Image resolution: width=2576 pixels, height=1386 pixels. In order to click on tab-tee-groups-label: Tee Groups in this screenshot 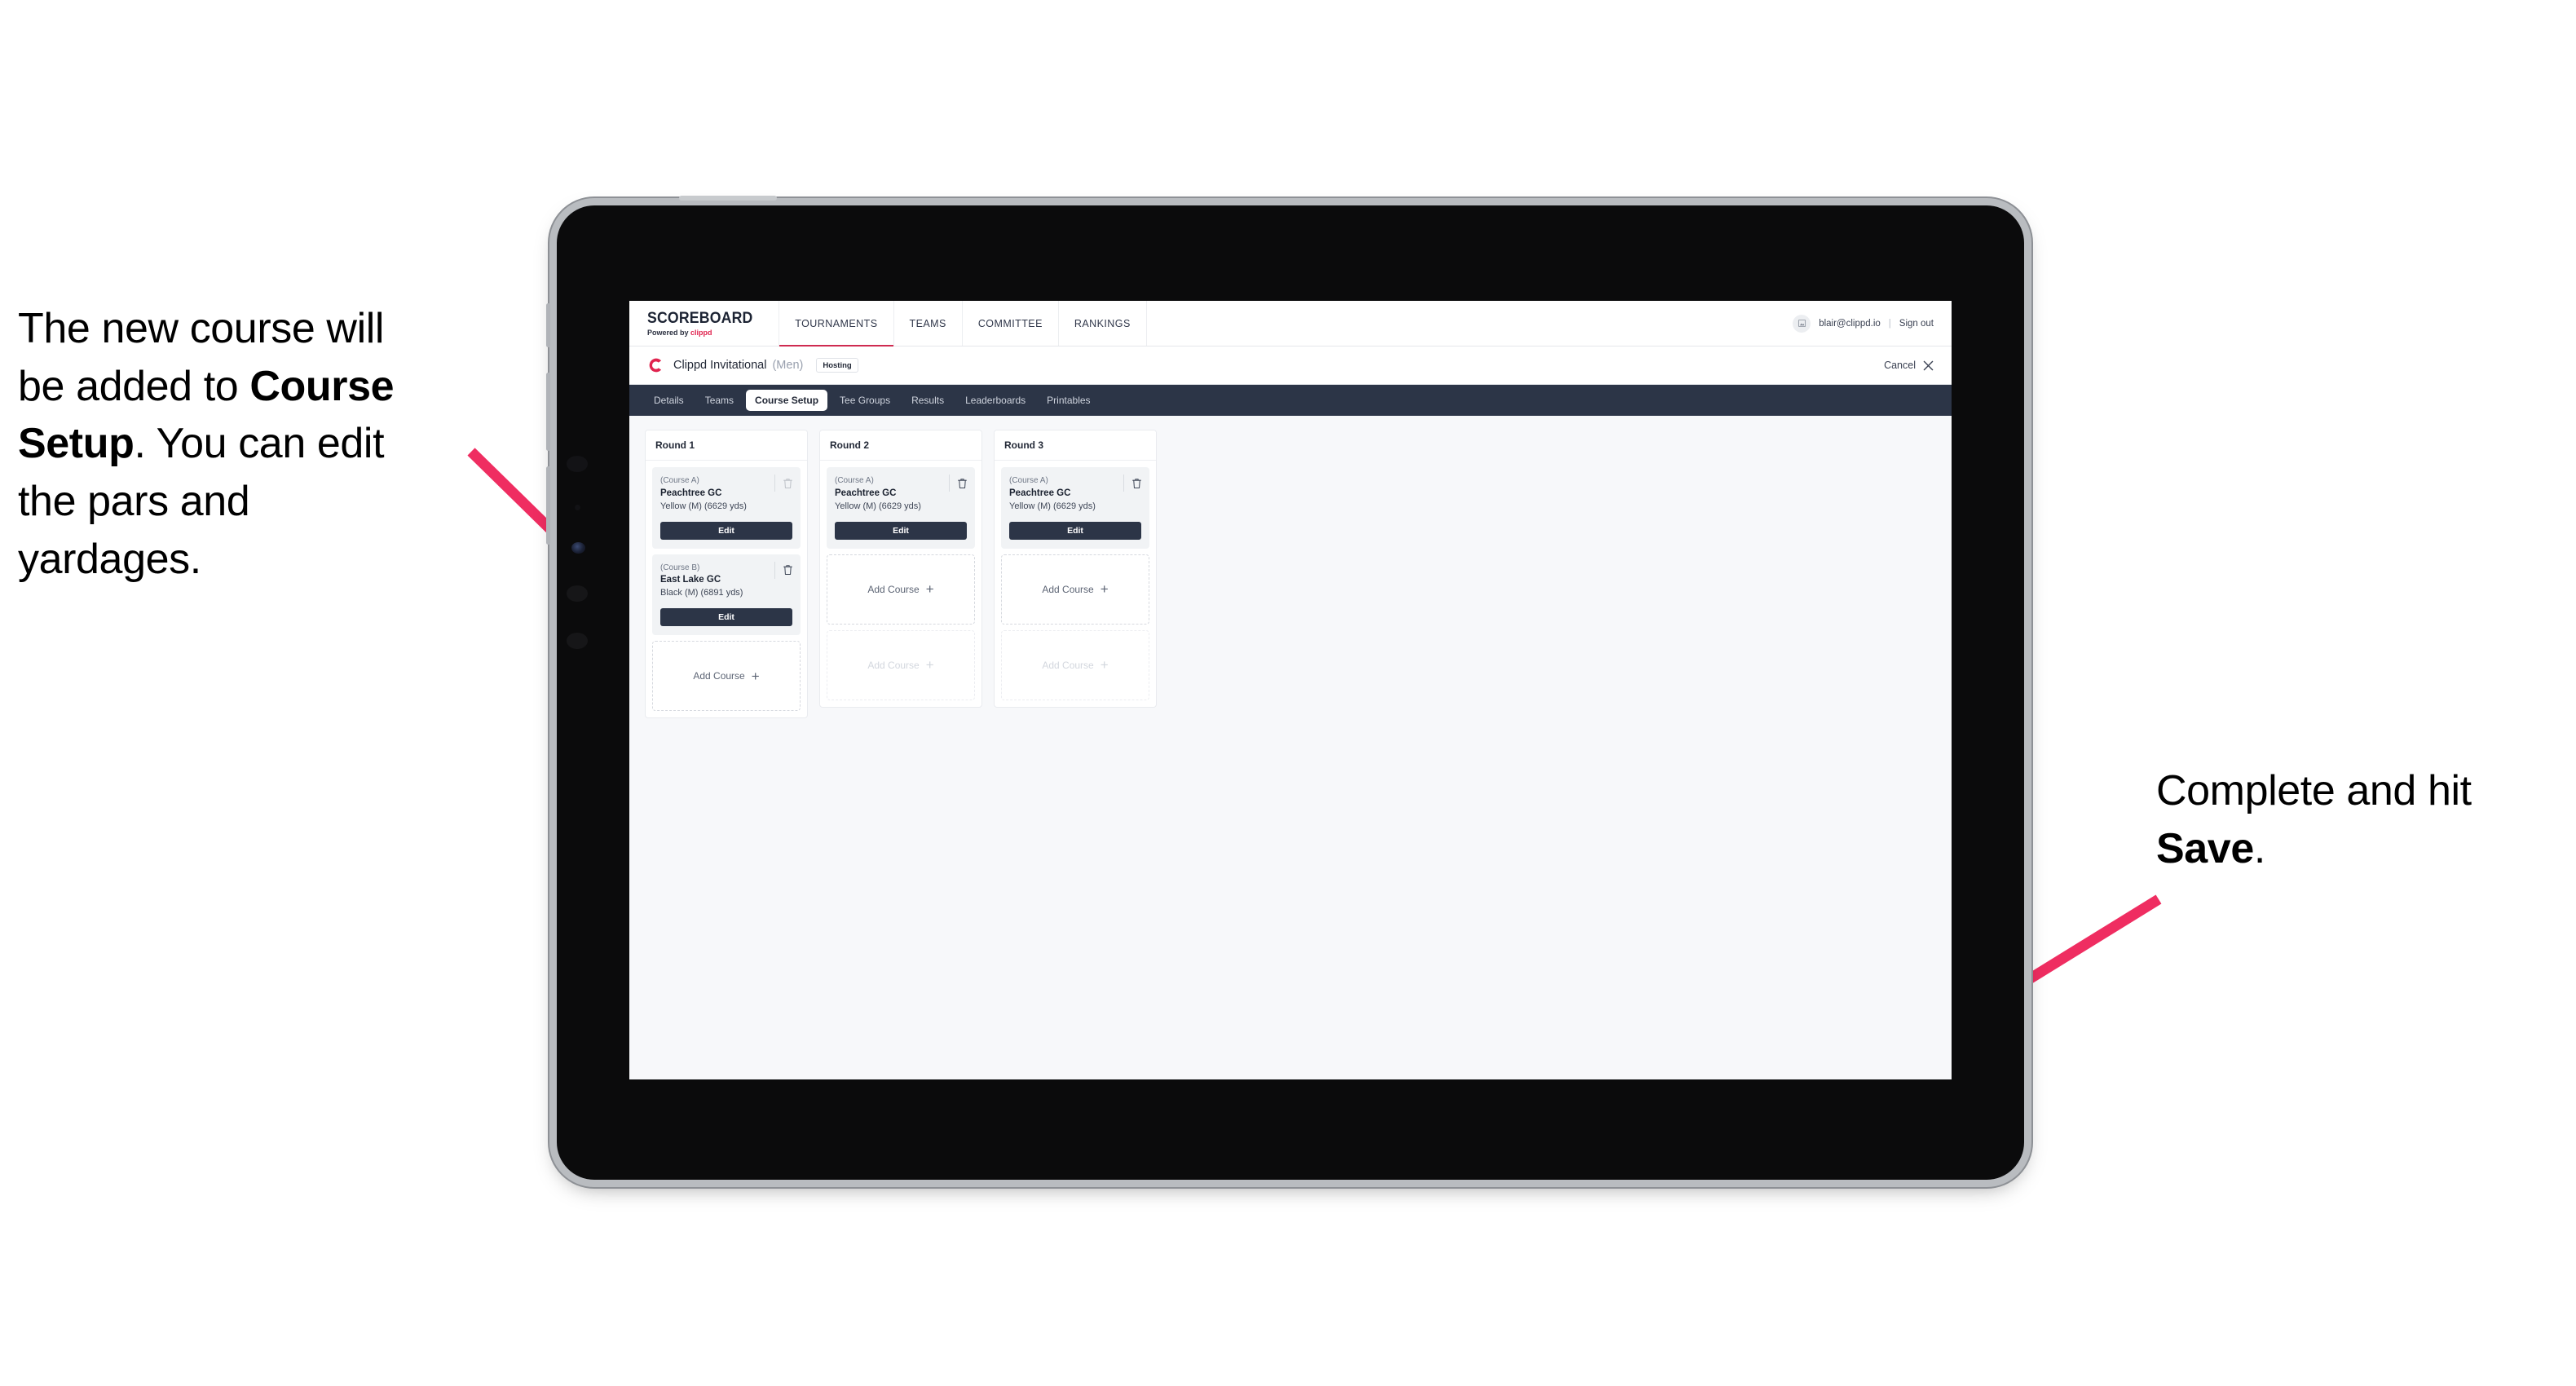, I will do `click(865, 400)`.